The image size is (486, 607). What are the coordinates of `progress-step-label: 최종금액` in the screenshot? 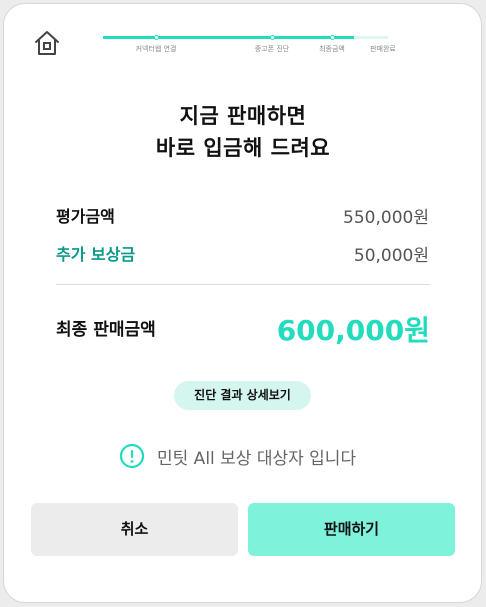 It's located at (332, 49).